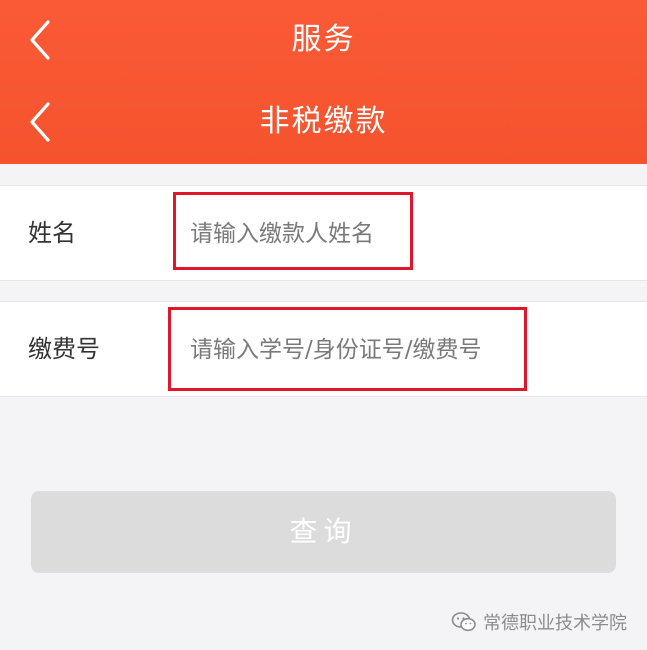 The image size is (647, 650). Describe the element at coordinates (463, 622) in the screenshot. I see `wechat-icon` at that location.